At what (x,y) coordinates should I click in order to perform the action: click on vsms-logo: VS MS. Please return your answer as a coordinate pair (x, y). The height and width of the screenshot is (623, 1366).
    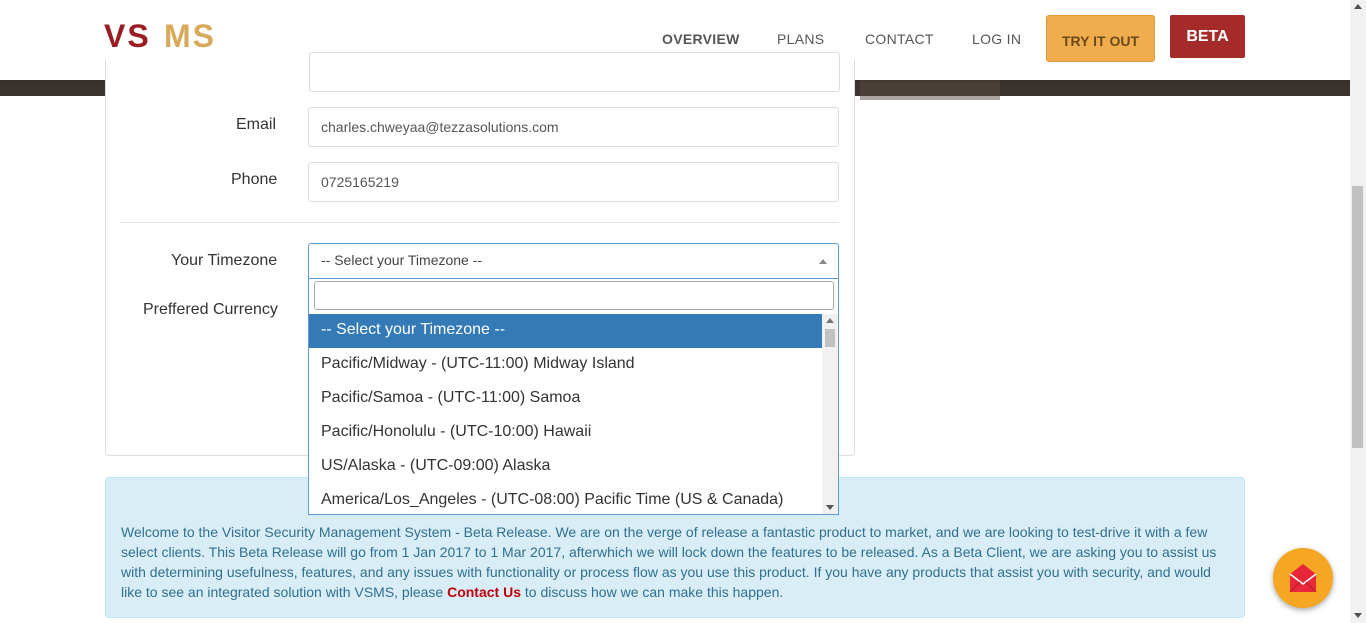
    Looking at the image, I should click on (180, 36).